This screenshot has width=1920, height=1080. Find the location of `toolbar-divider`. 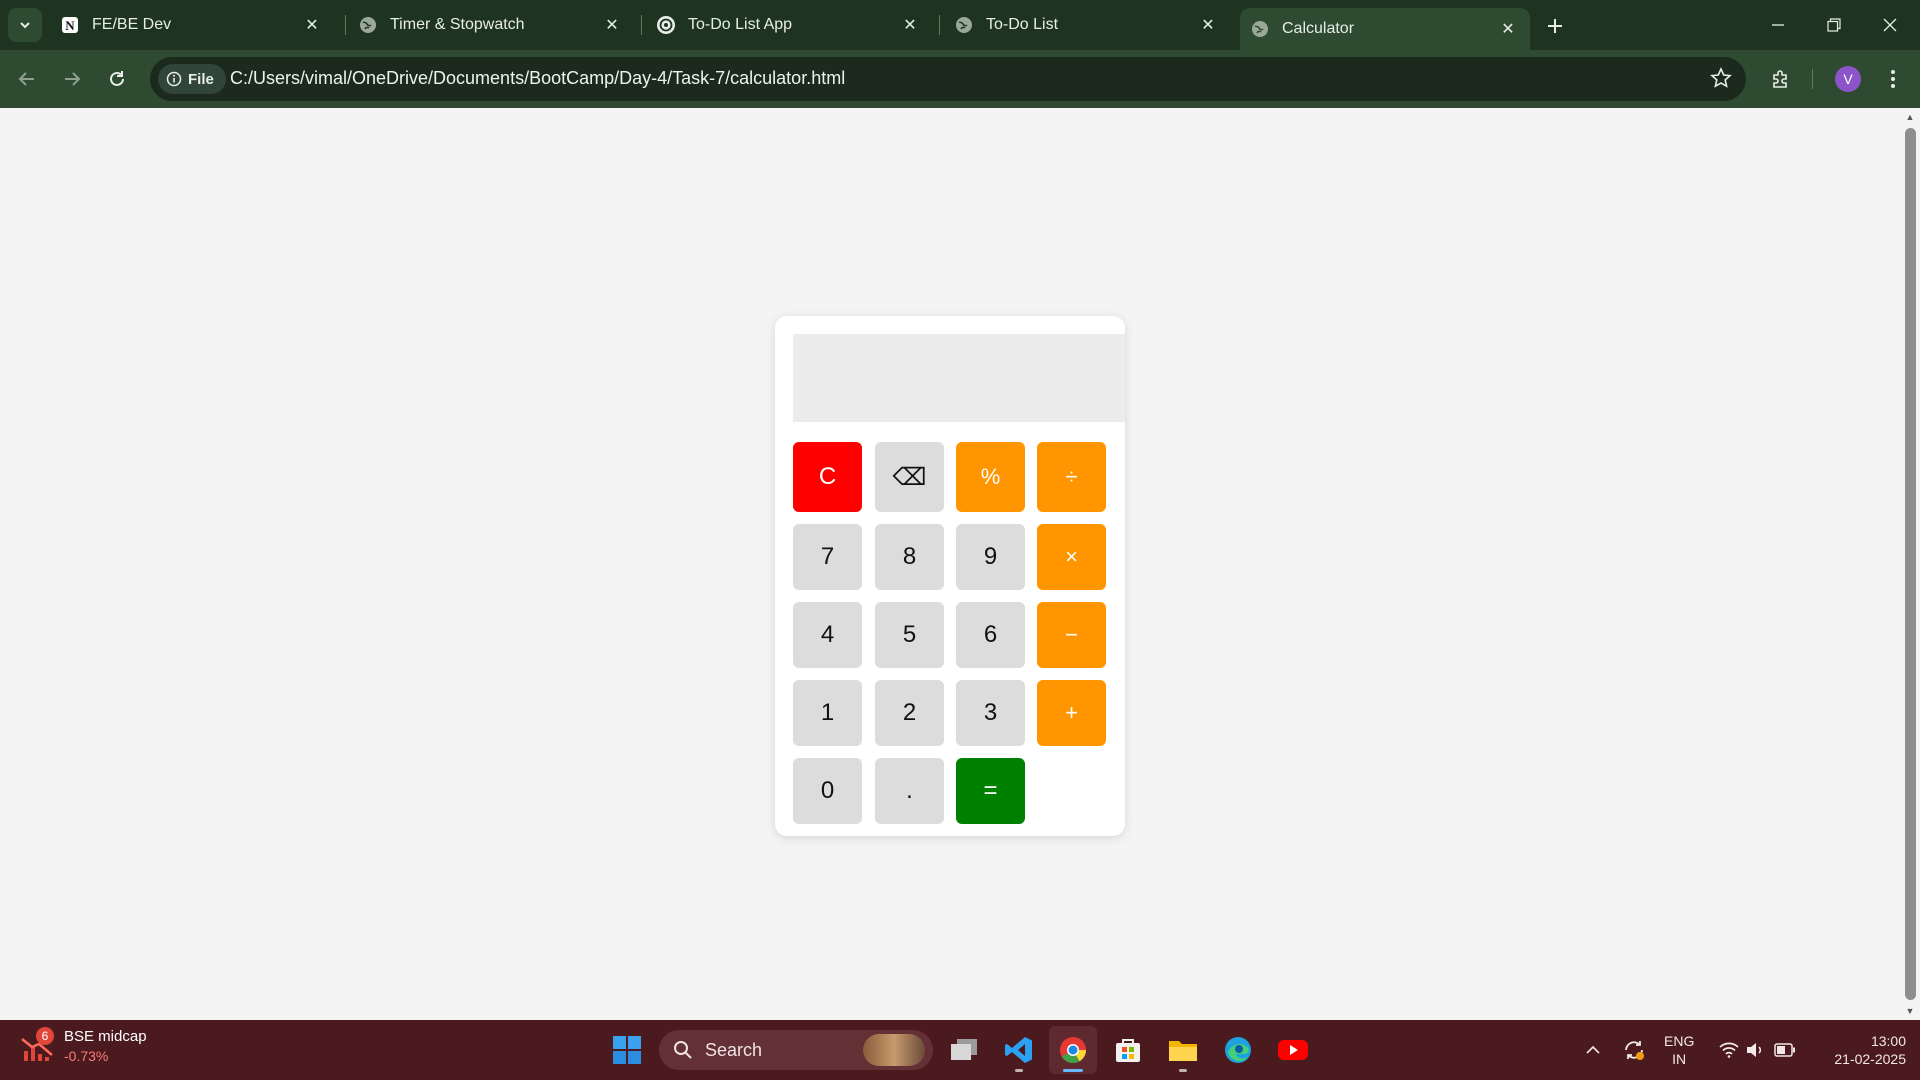

toolbar-divider is located at coordinates (1812, 79).